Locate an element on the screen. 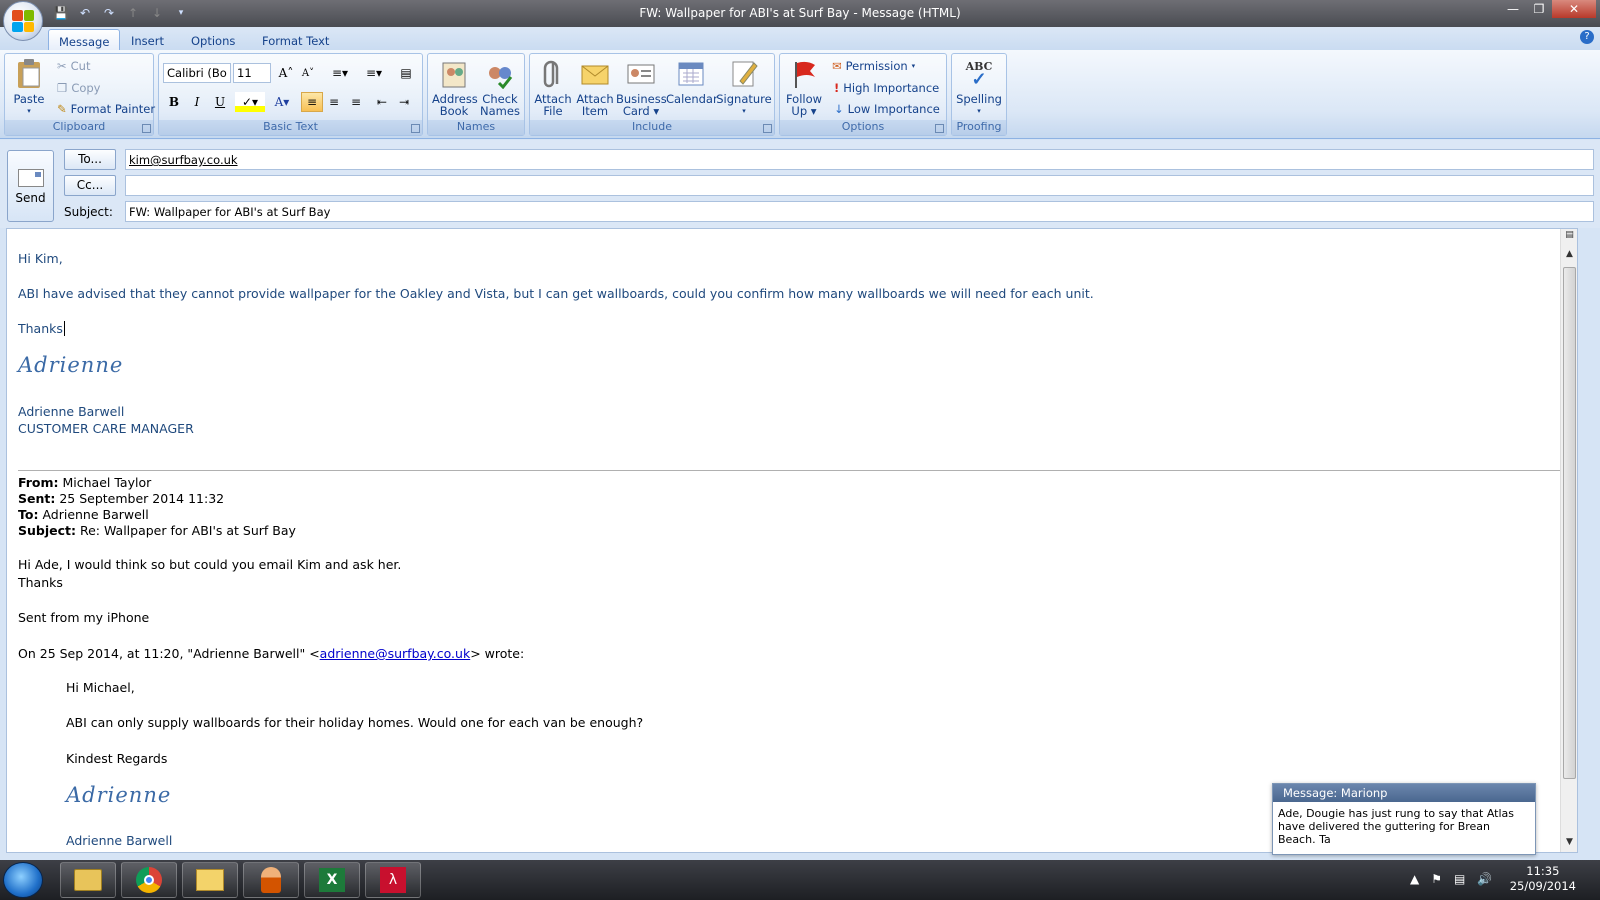 The image size is (1600, 900). thanks-text: Thanks is located at coordinates (41, 328).